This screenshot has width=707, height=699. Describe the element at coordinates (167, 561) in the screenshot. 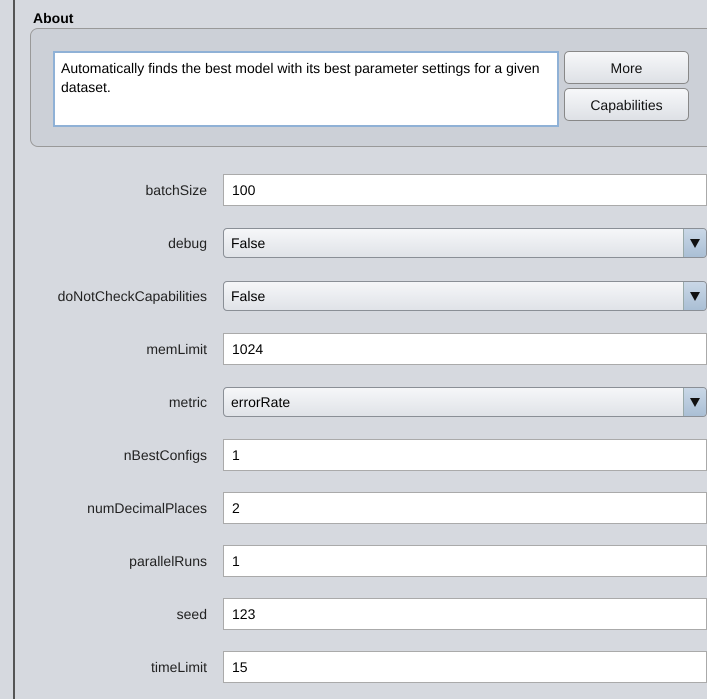

I see `field-label: parallelRuns` at that location.